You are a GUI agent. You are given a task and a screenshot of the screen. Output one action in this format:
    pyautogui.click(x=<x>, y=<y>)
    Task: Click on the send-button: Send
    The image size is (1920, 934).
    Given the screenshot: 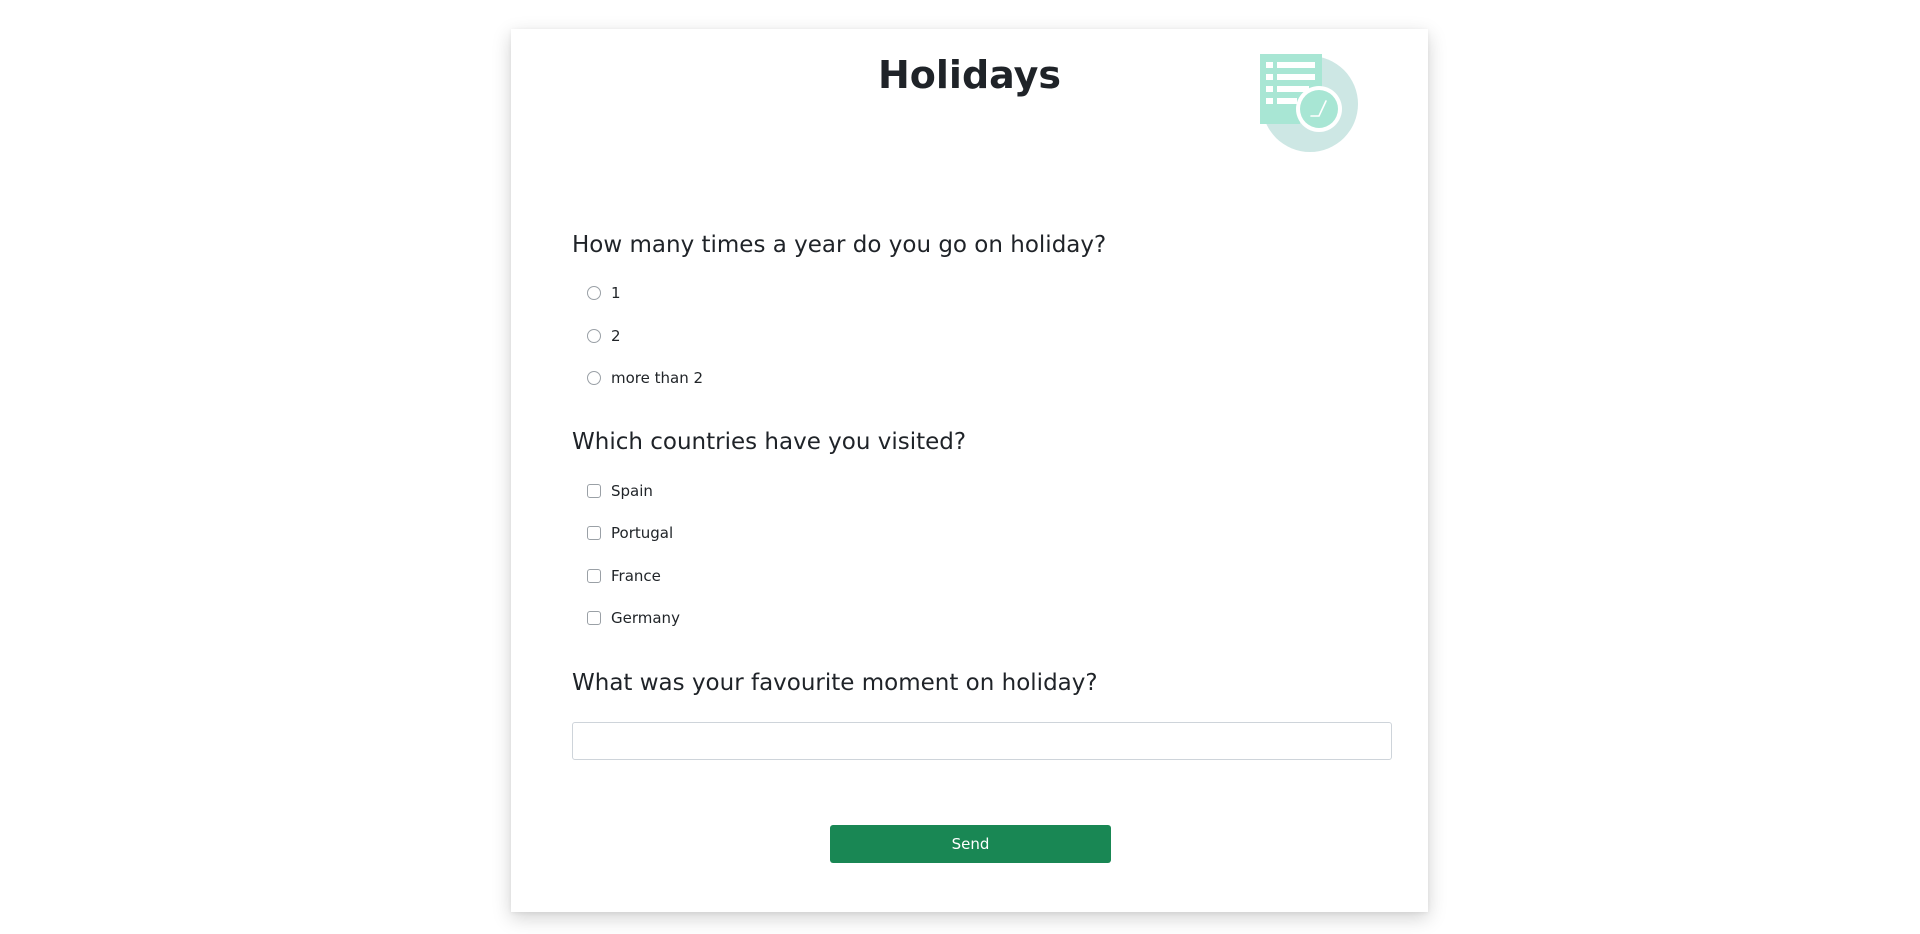 What is the action you would take?
    pyautogui.click(x=970, y=844)
    